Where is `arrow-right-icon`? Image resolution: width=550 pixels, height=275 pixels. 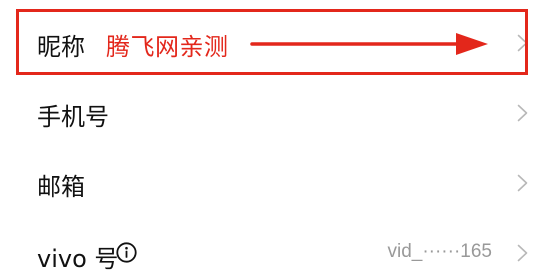 arrow-right-icon is located at coordinates (370, 44).